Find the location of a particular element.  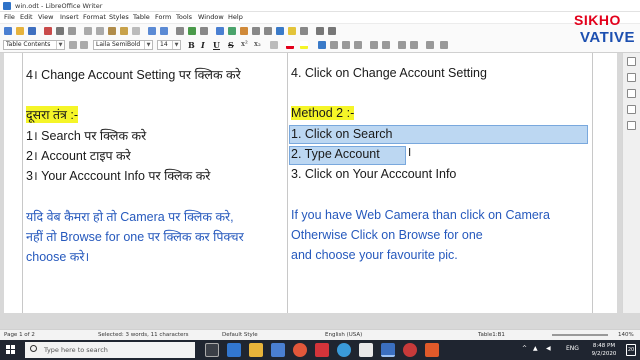

find-replace-icon is located at coordinates (180, 31).